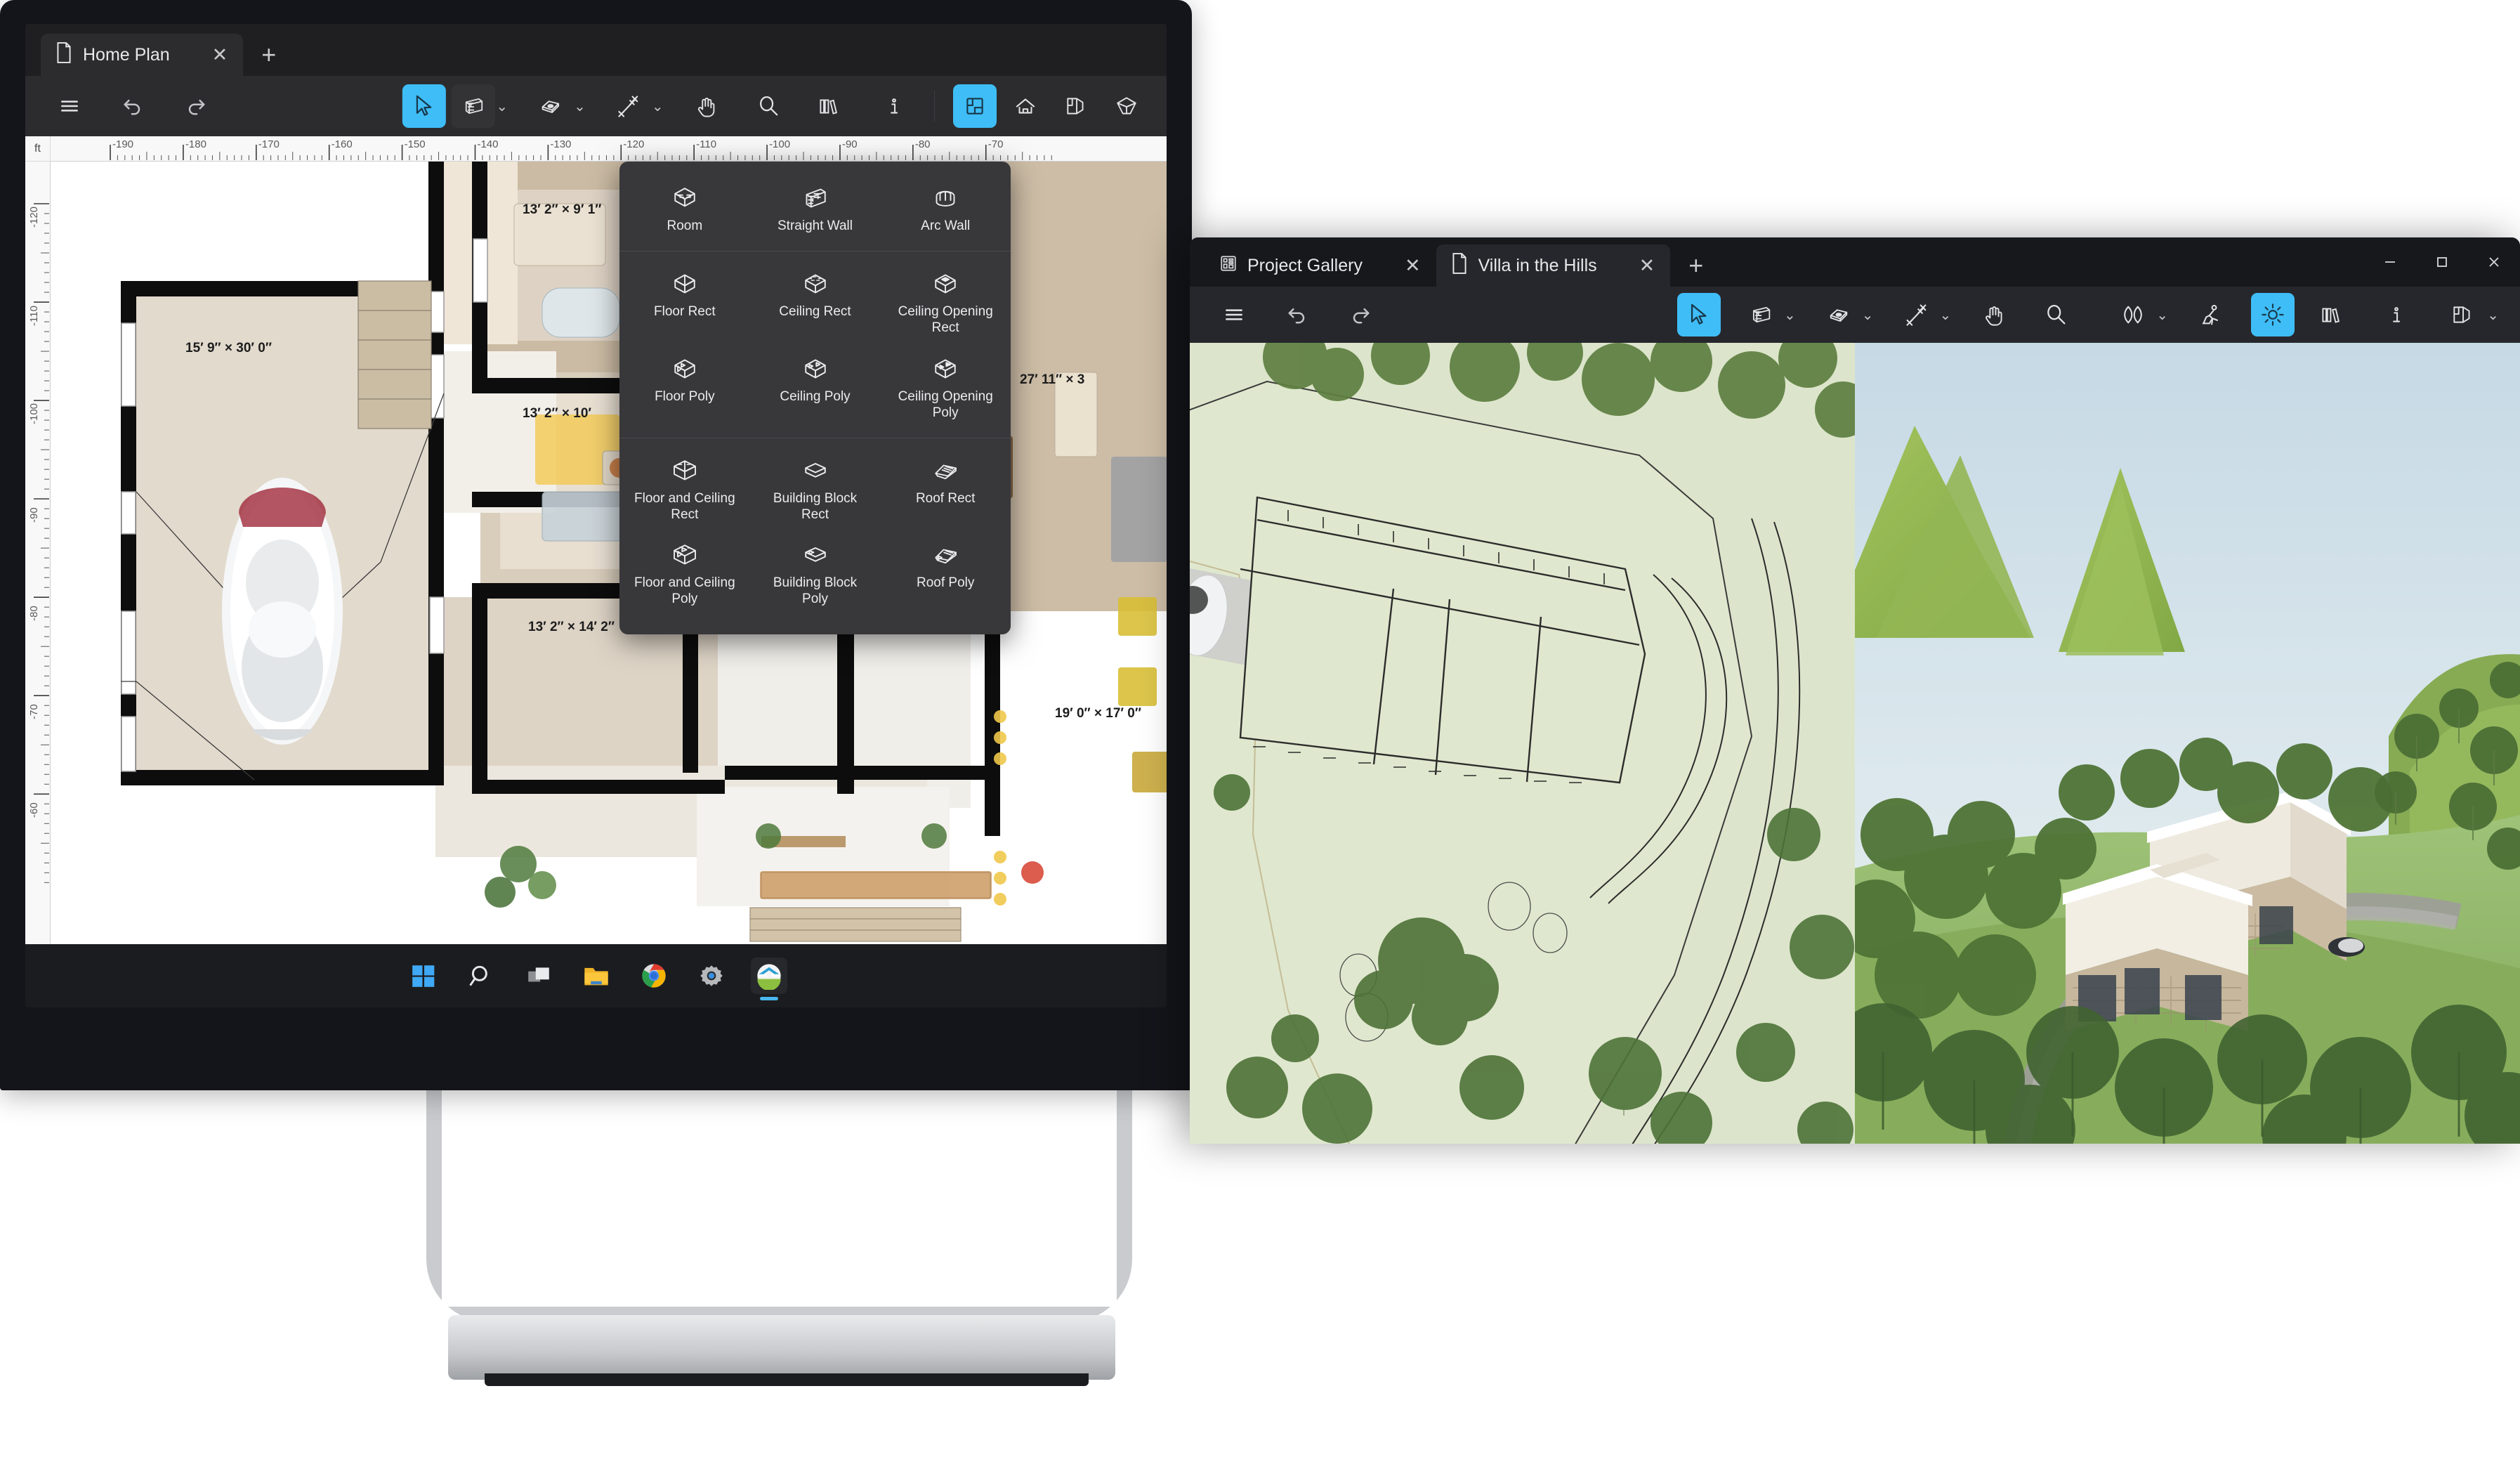  What do you see at coordinates (596, 976) in the screenshot?
I see `file-explorer-icon` at bounding box center [596, 976].